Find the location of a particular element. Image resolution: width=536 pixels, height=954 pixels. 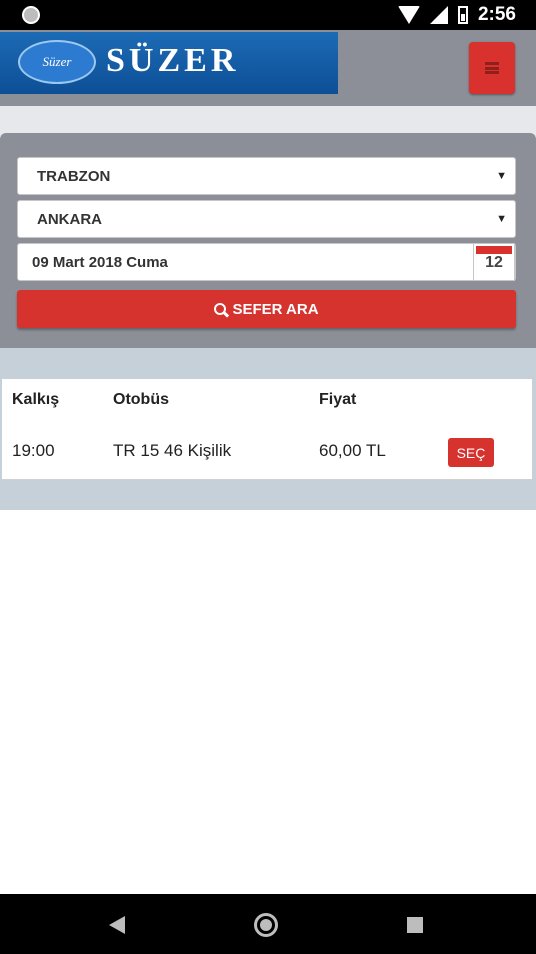

status-icons: 2:56 is located at coordinates (456, 15).